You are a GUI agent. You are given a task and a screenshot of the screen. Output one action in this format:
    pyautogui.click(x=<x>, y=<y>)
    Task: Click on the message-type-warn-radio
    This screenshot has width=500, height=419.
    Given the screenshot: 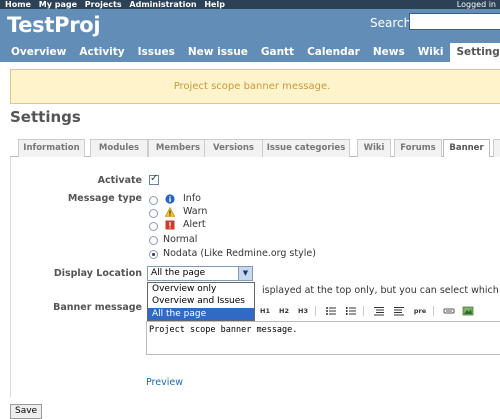 What is the action you would take?
    pyautogui.click(x=153, y=213)
    